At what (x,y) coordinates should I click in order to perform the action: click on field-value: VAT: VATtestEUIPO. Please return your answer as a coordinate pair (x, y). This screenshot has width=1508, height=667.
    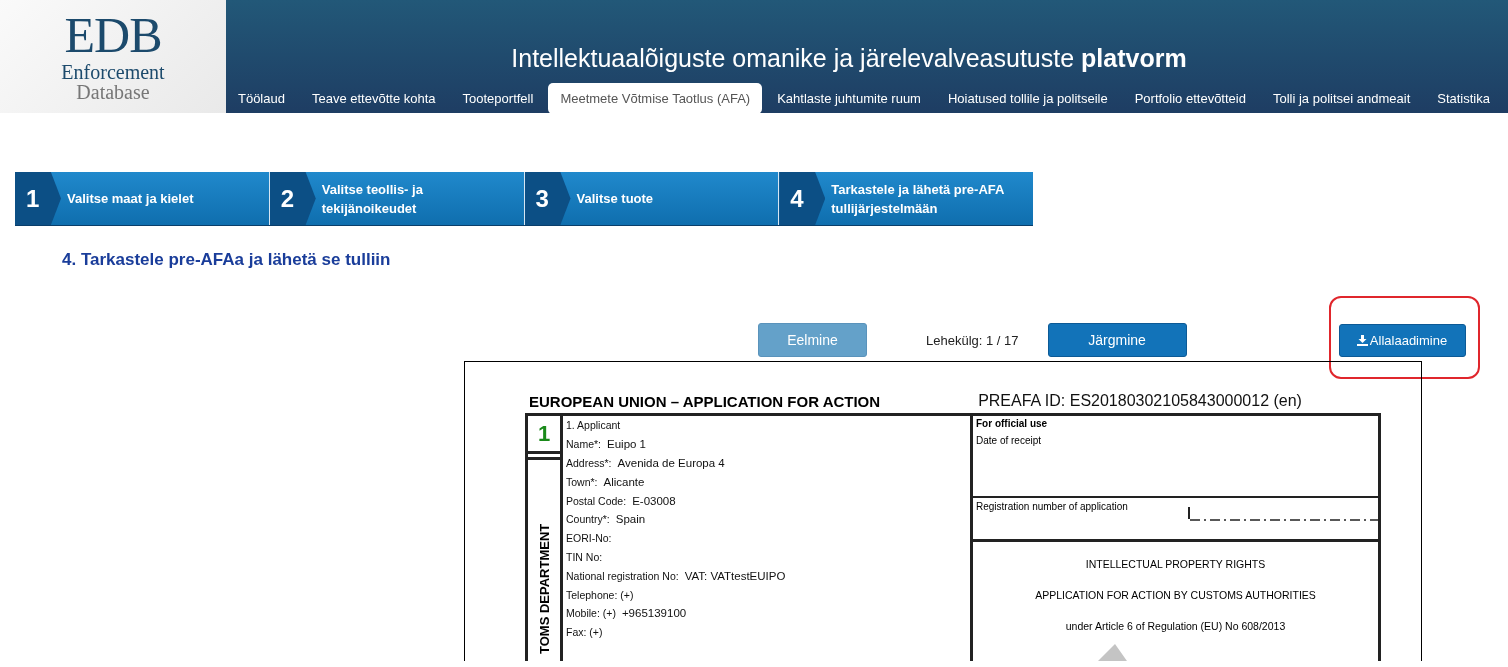
    Looking at the image, I should click on (735, 575).